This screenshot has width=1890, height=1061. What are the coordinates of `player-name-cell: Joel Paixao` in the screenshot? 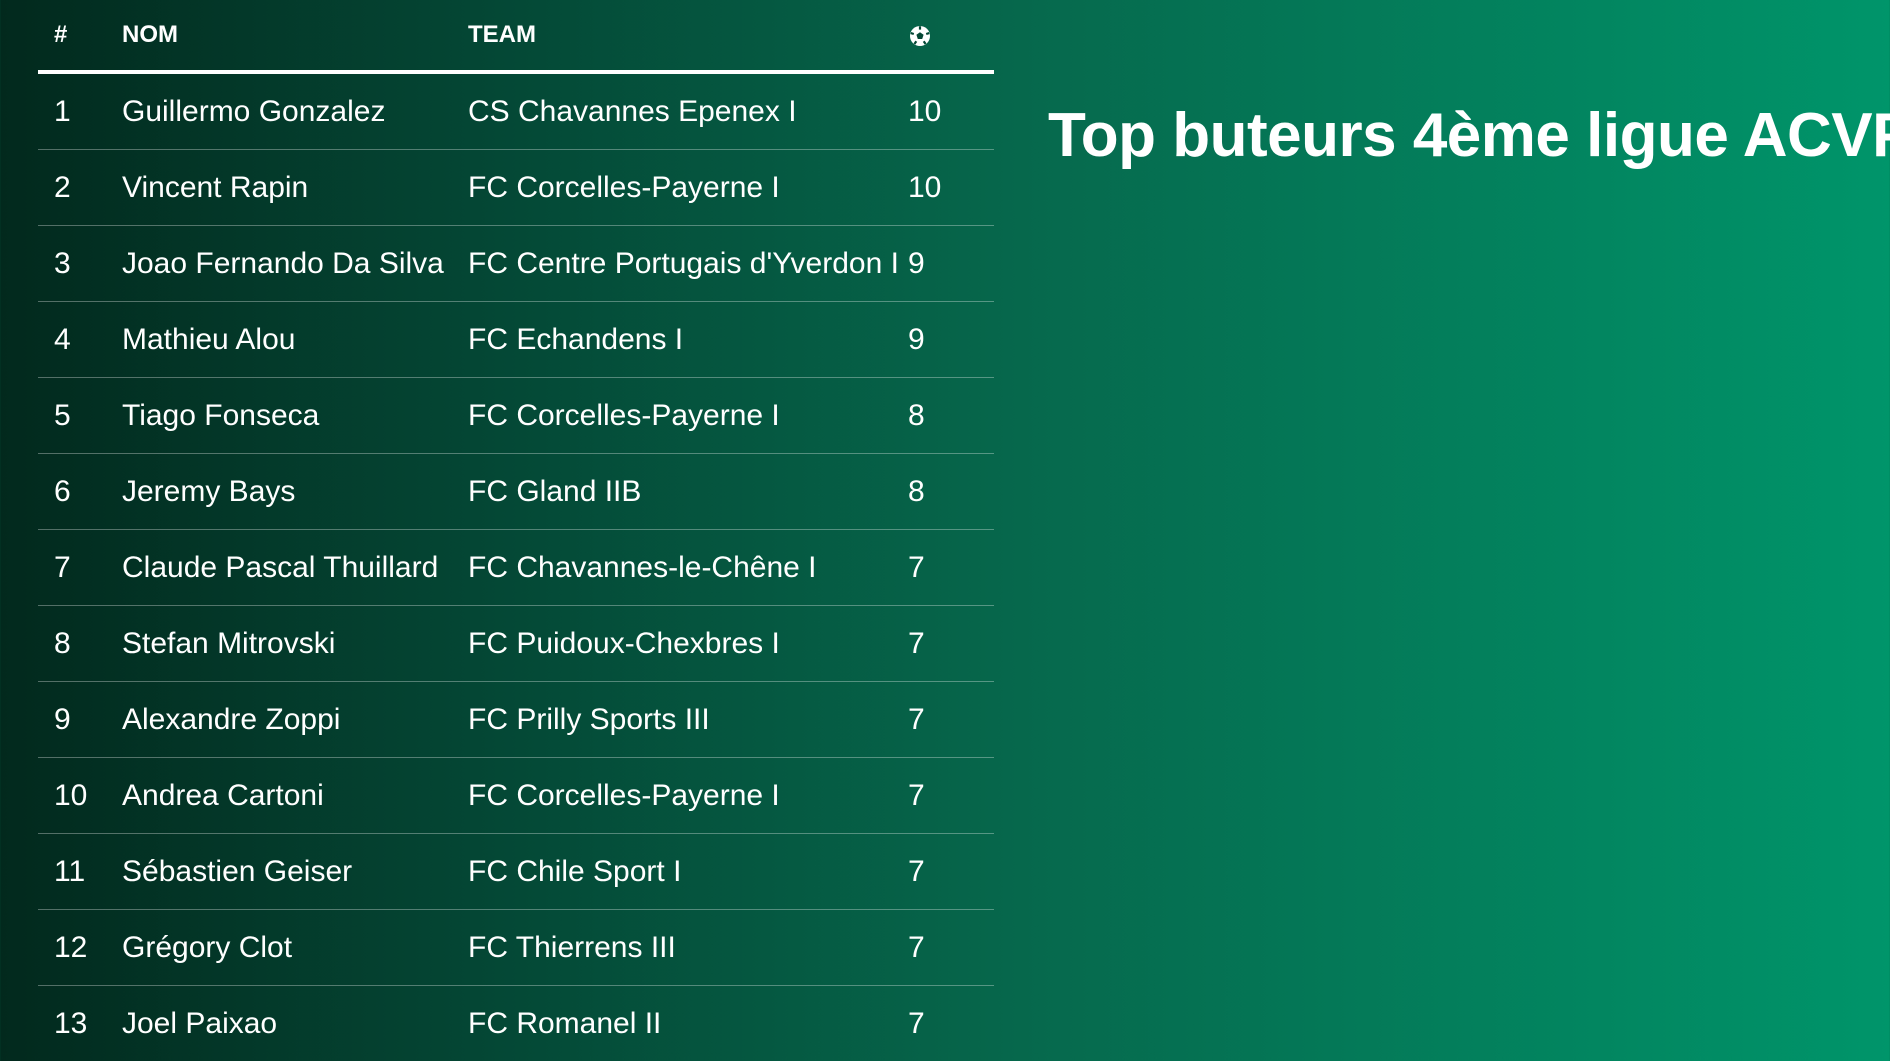 It's located at (295, 1023).